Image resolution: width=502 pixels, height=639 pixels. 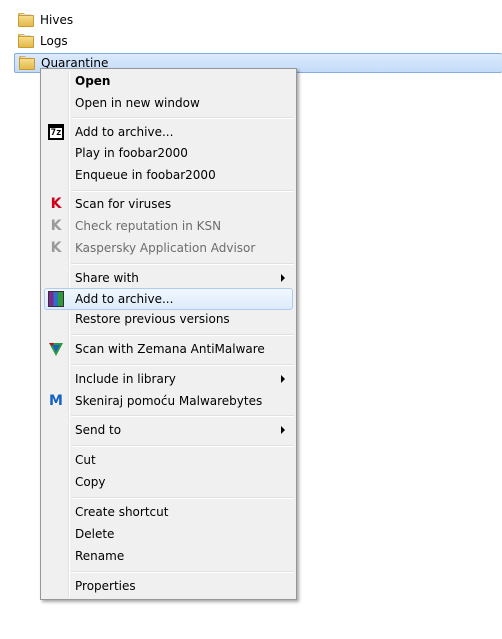 What do you see at coordinates (168, 534) in the screenshot?
I see `menu-item-delete: Delete` at bounding box center [168, 534].